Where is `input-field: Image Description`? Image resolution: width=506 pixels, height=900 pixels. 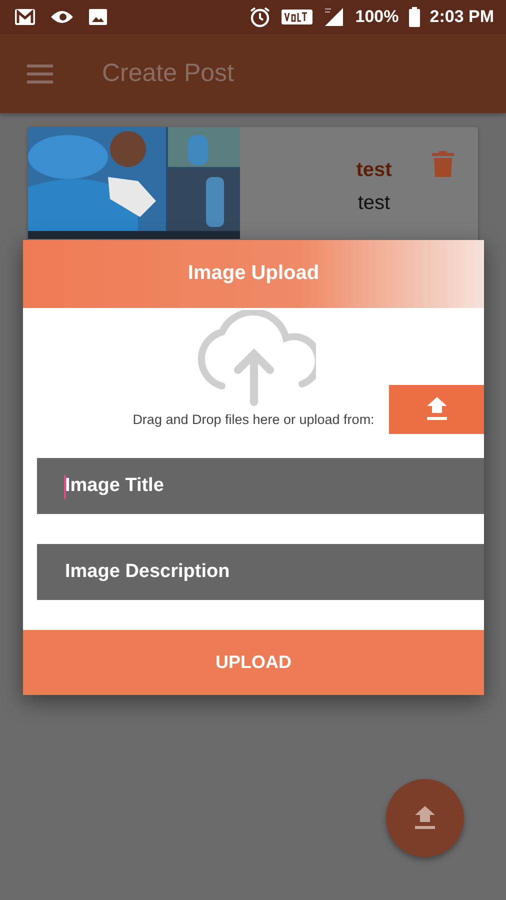
input-field: Image Description is located at coordinates (260, 572).